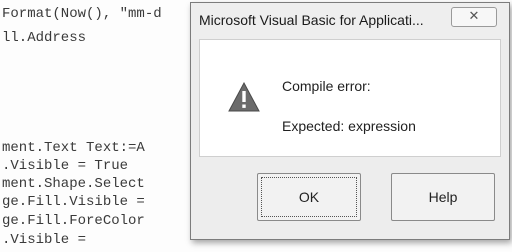 Image resolution: width=512 pixels, height=252 pixels. I want to click on code-line-6: ment.Text Text:=A, so click(73, 148).